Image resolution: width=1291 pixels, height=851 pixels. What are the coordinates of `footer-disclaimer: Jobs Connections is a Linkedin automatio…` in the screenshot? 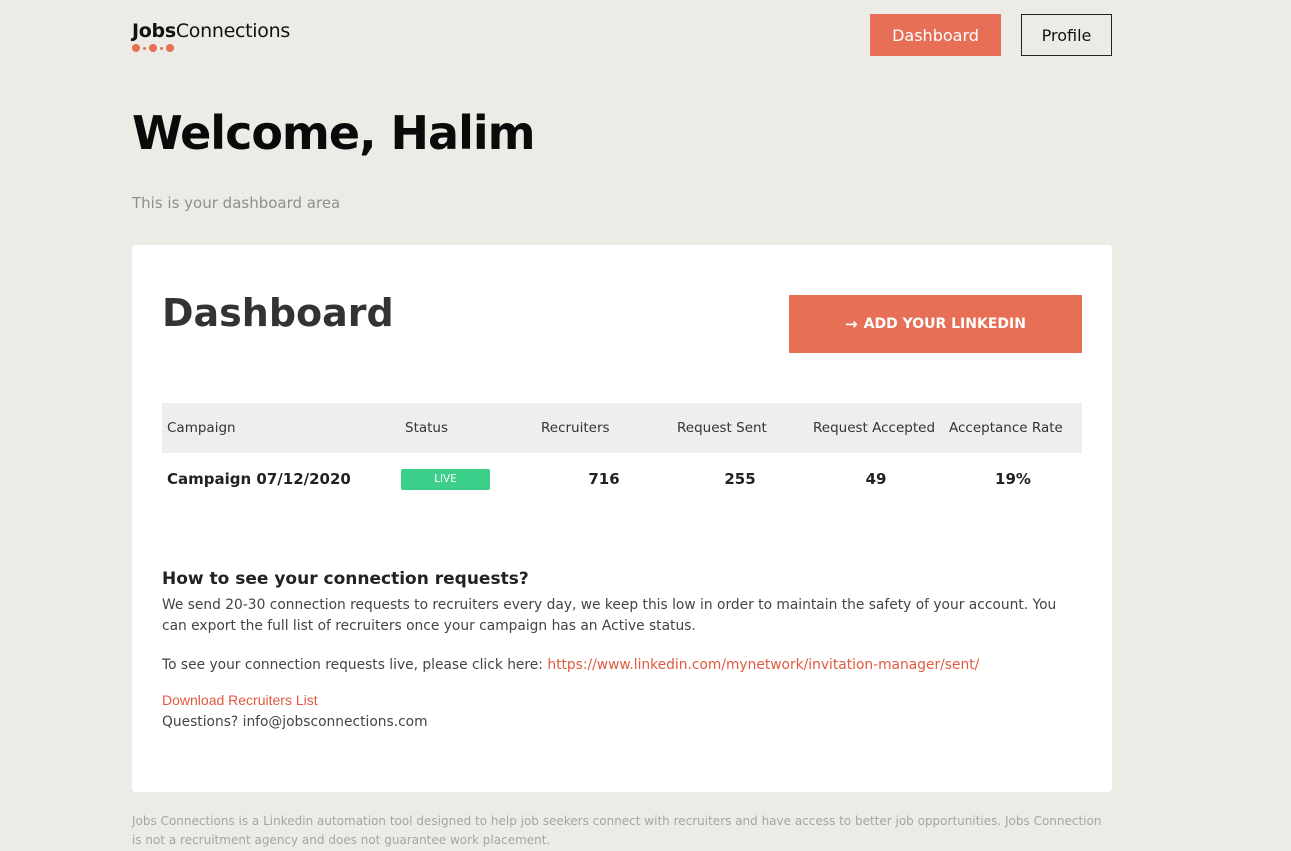 It's located at (617, 830).